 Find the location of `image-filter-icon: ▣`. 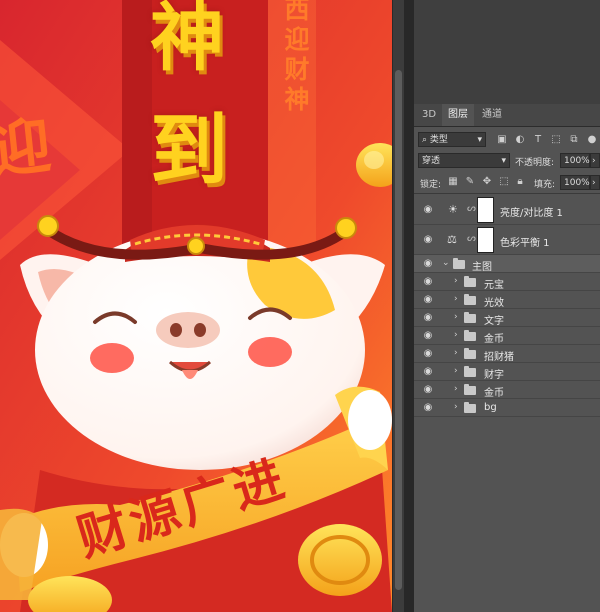

image-filter-icon: ▣ is located at coordinates (502, 140).